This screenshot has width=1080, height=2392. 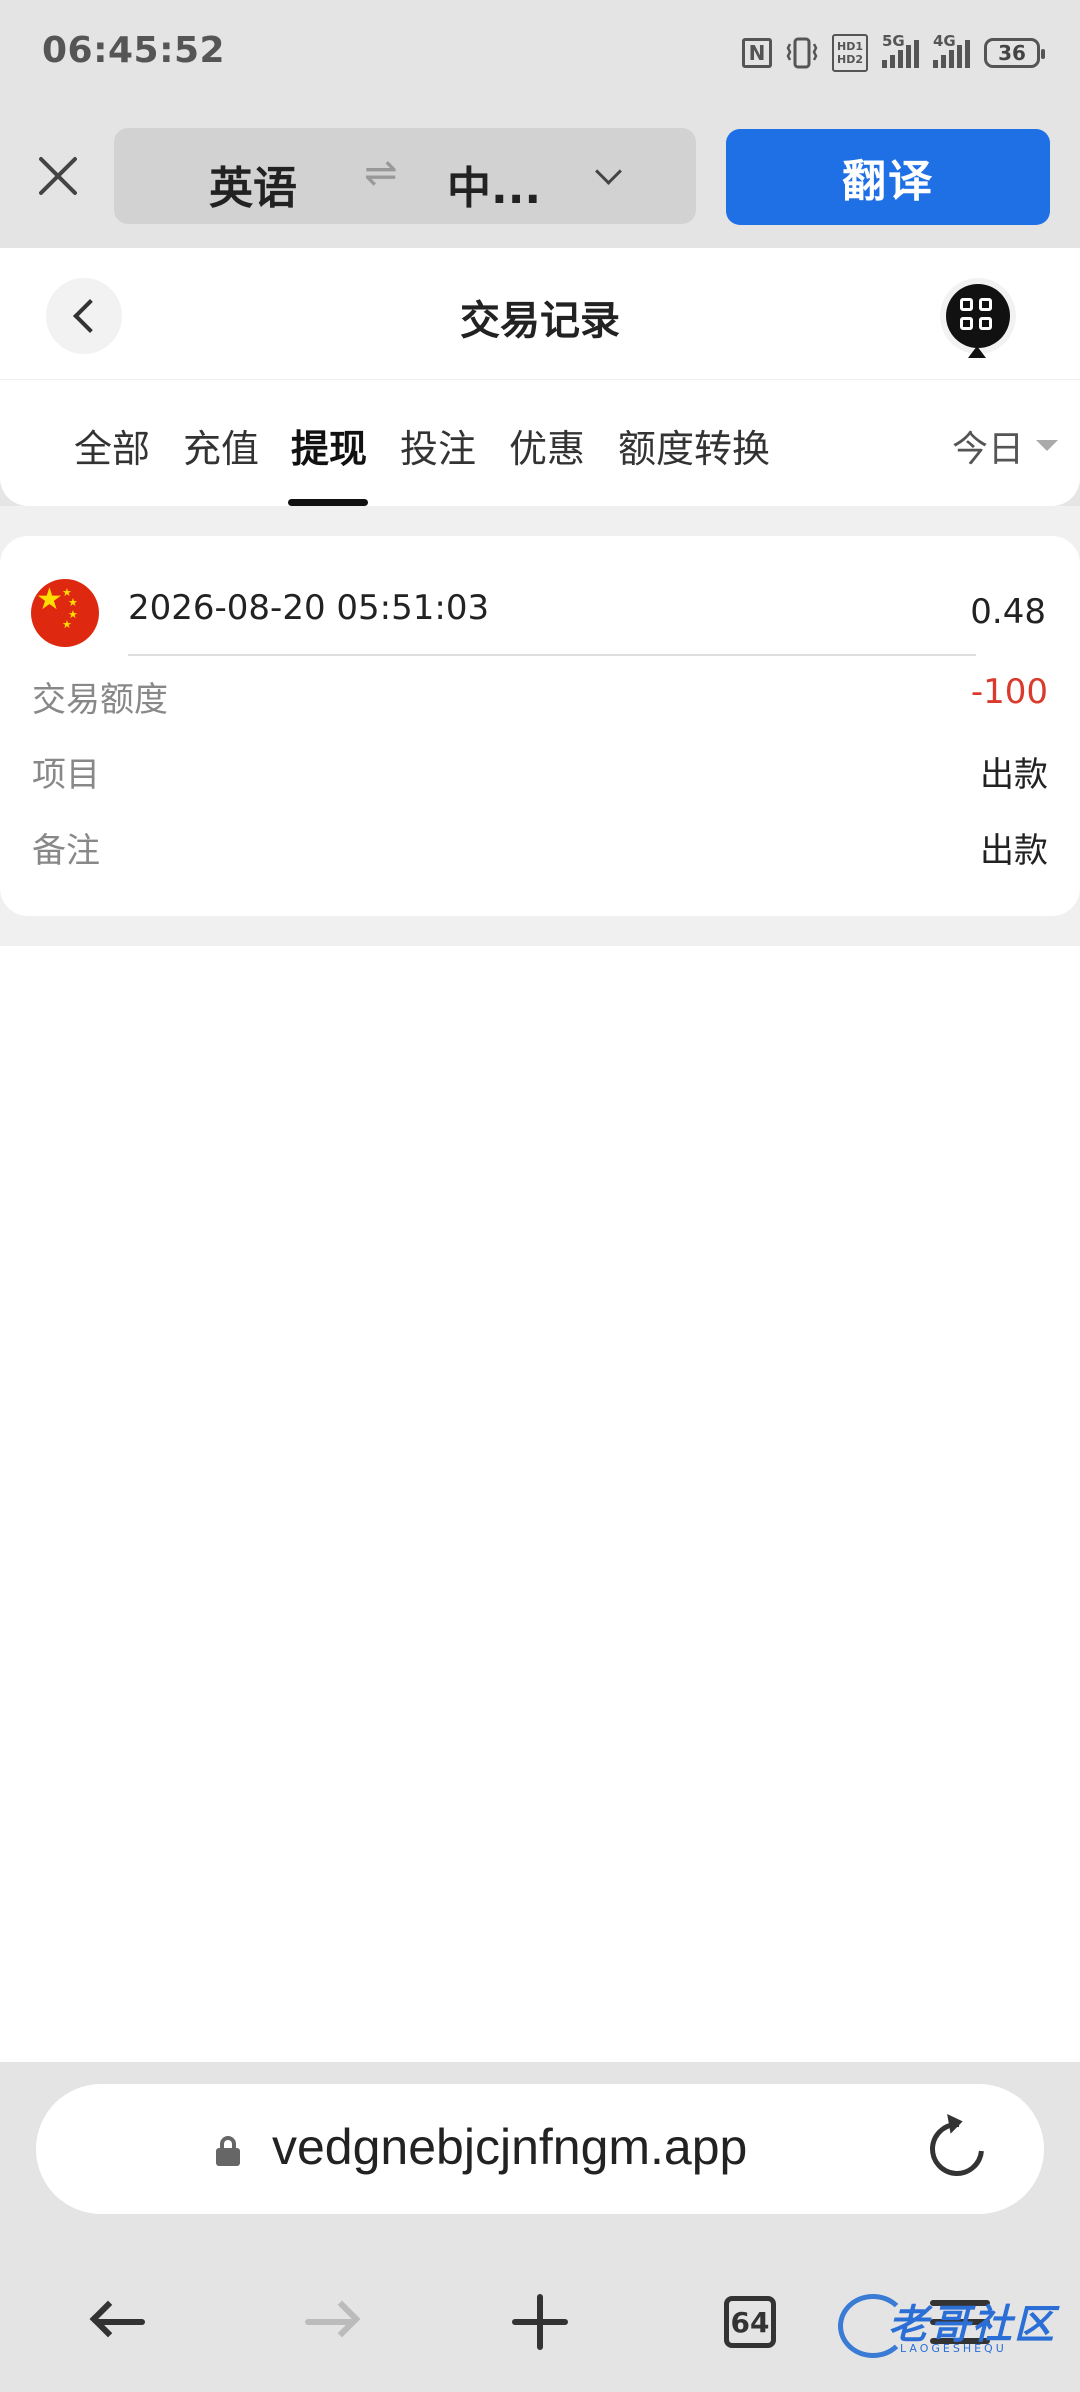 I want to click on nfc-icon: N, so click(x=757, y=53).